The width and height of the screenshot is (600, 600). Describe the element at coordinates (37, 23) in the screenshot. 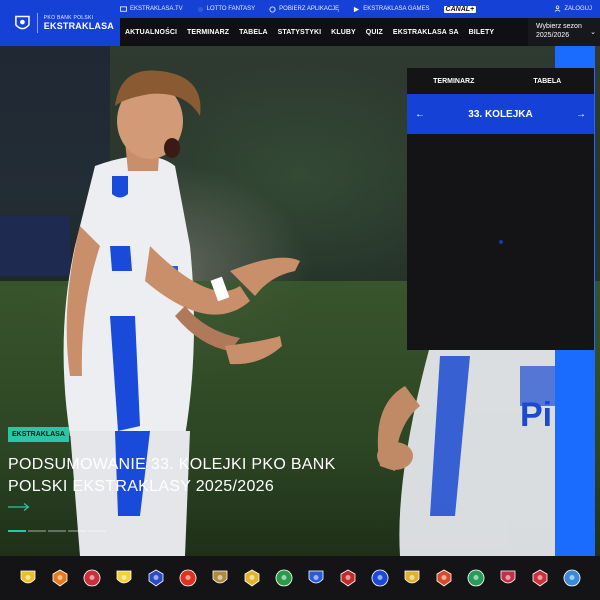

I see `logo-divider` at that location.